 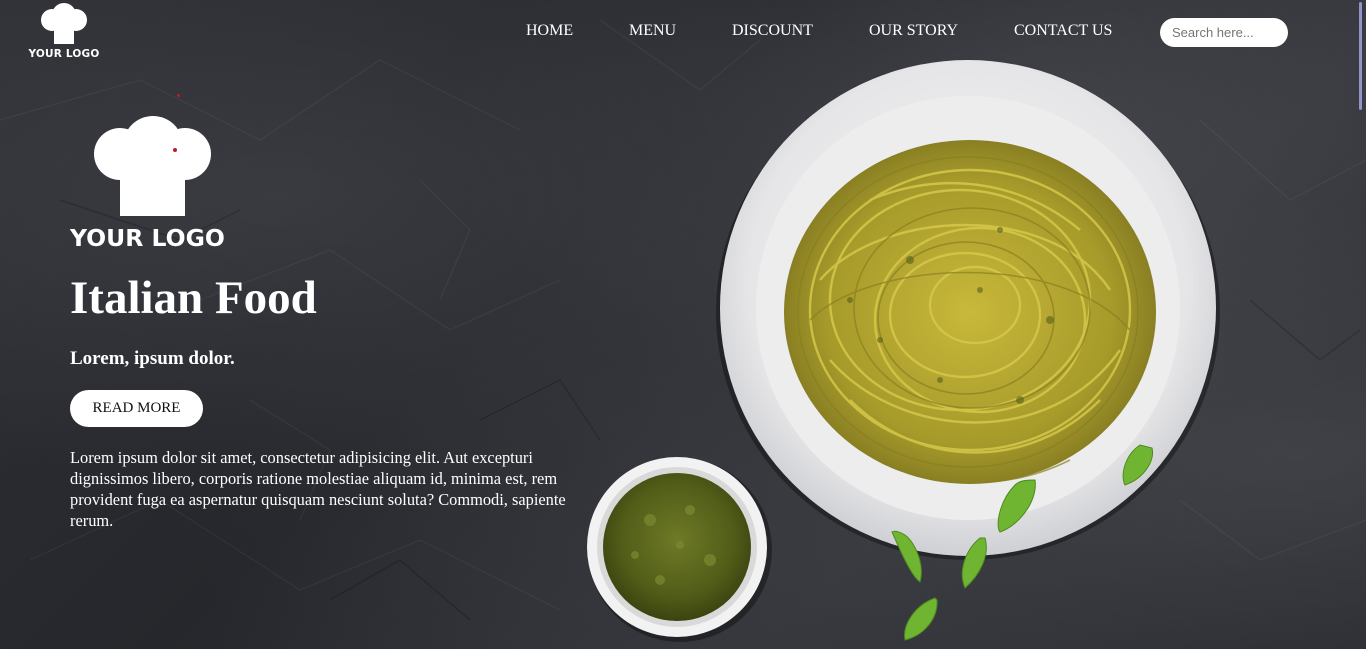 I want to click on hero-title: Italian Food, so click(x=193, y=298).